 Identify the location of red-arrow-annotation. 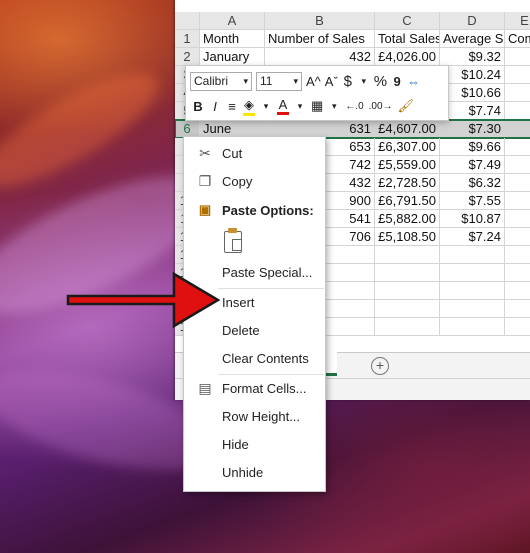
(143, 300).